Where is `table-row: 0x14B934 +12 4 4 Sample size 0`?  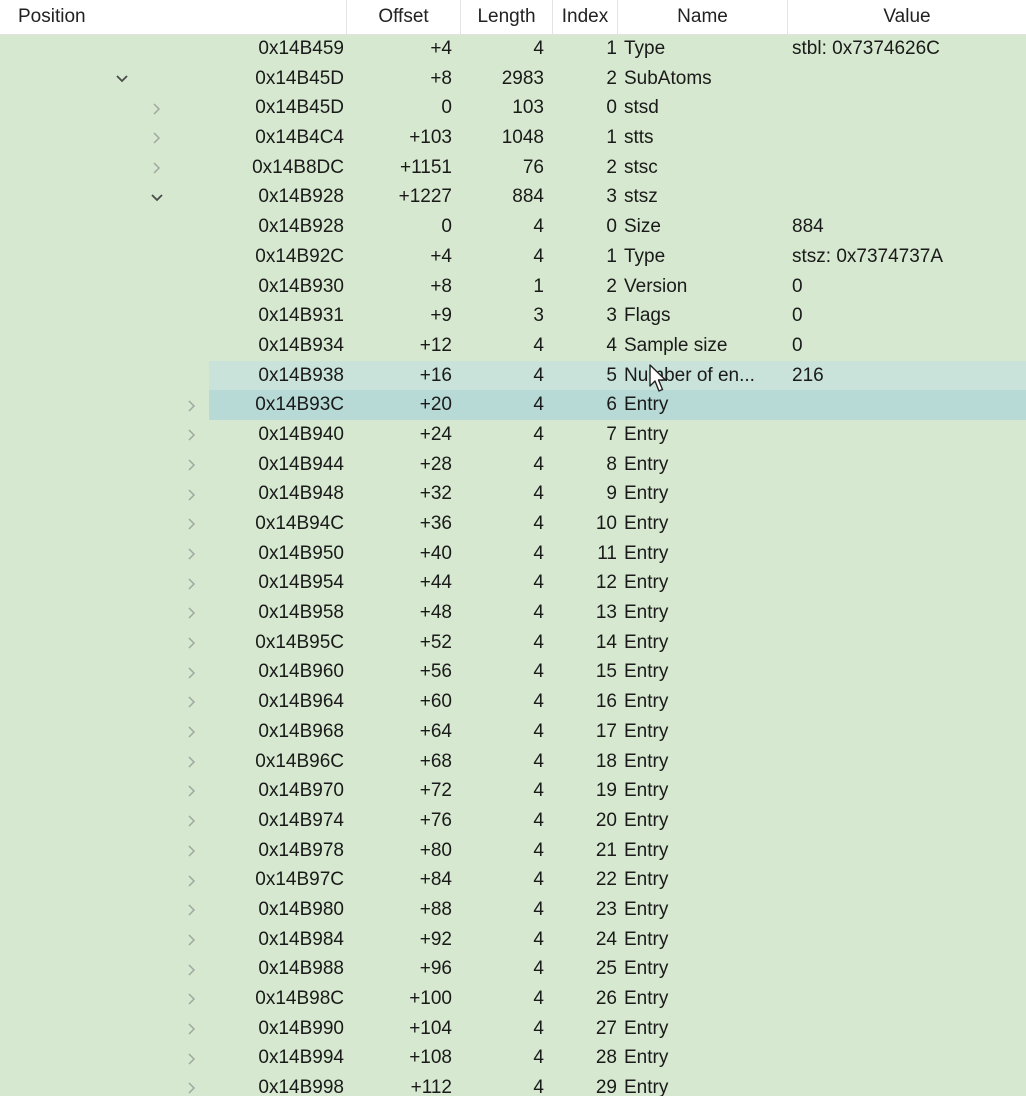 table-row: 0x14B934 +12 4 4 Sample size 0 is located at coordinates (513, 346).